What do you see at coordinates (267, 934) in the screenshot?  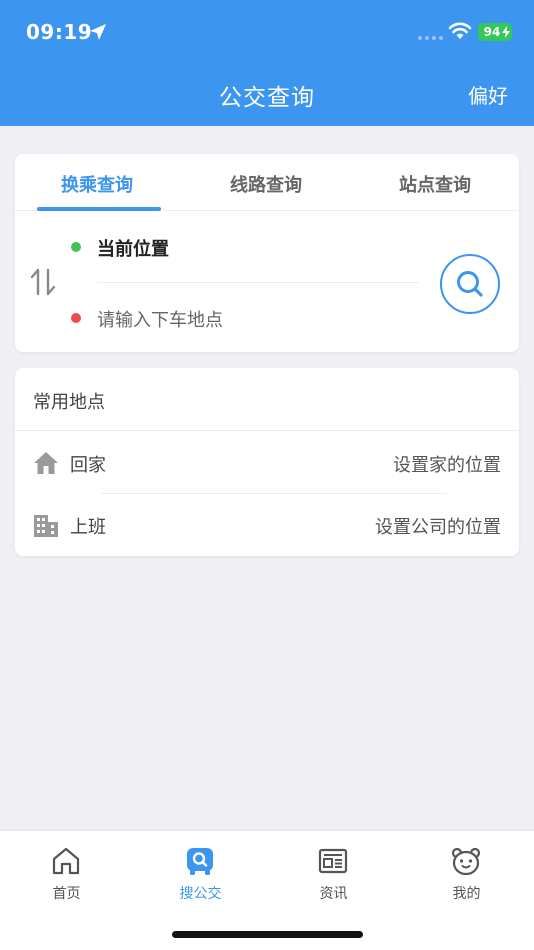 I see `home-indicator` at bounding box center [267, 934].